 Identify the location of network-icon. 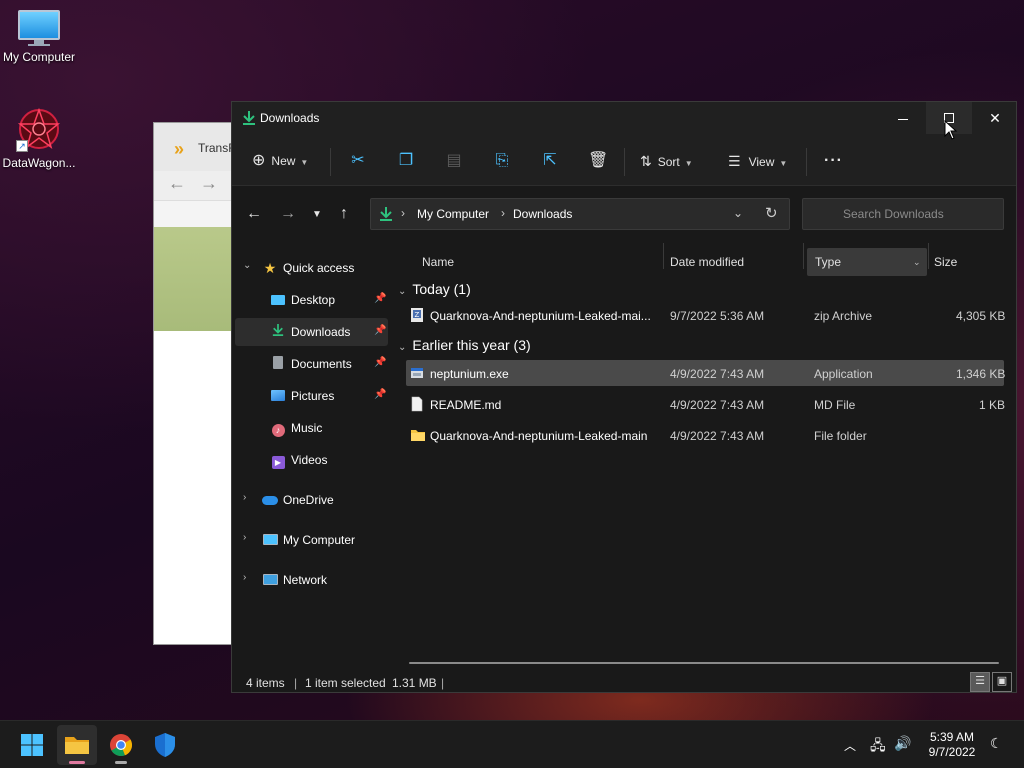
(270, 580).